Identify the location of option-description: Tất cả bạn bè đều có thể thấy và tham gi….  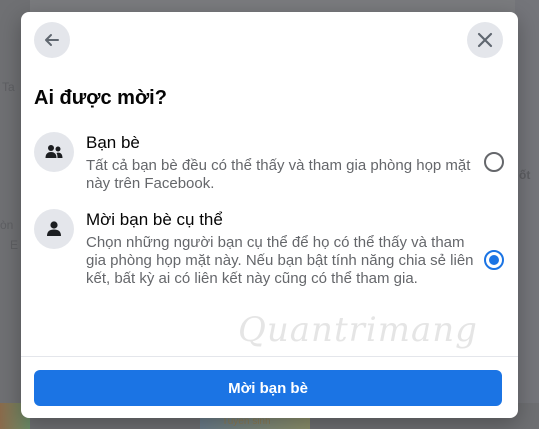
(278, 174).